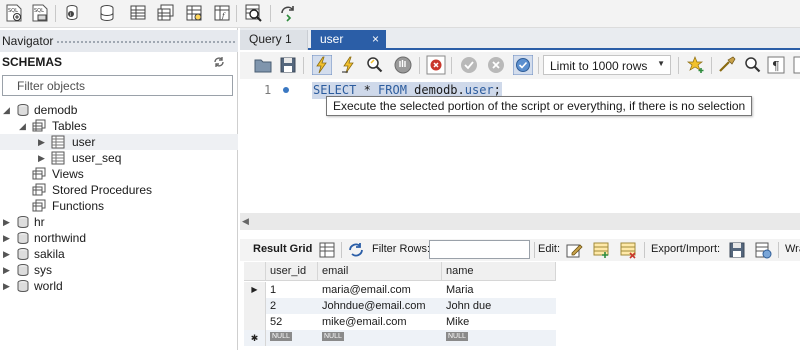 The image size is (800, 350). Describe the element at coordinates (753, 65) in the screenshot. I see `find-icon` at that location.